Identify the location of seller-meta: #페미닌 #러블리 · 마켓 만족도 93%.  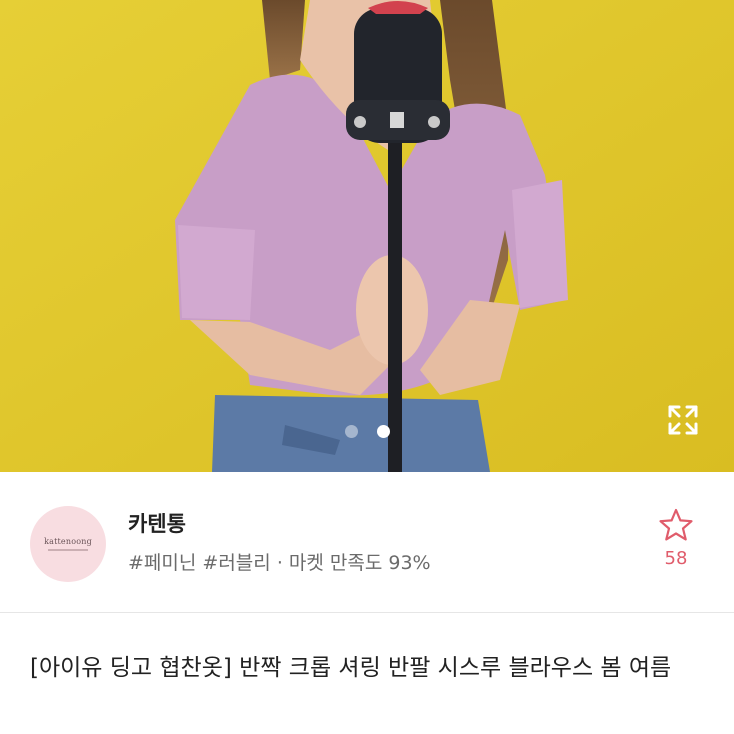
(279, 561).